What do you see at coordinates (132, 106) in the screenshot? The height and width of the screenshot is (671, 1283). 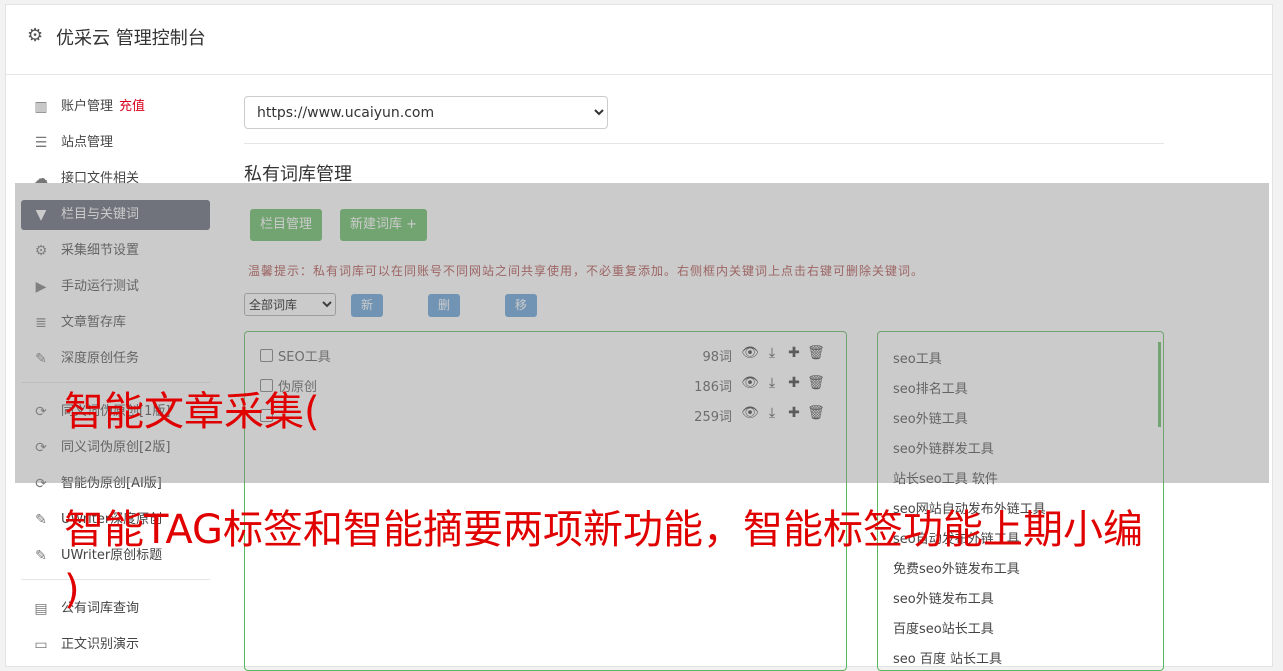 I see `recharge-link: 充值` at bounding box center [132, 106].